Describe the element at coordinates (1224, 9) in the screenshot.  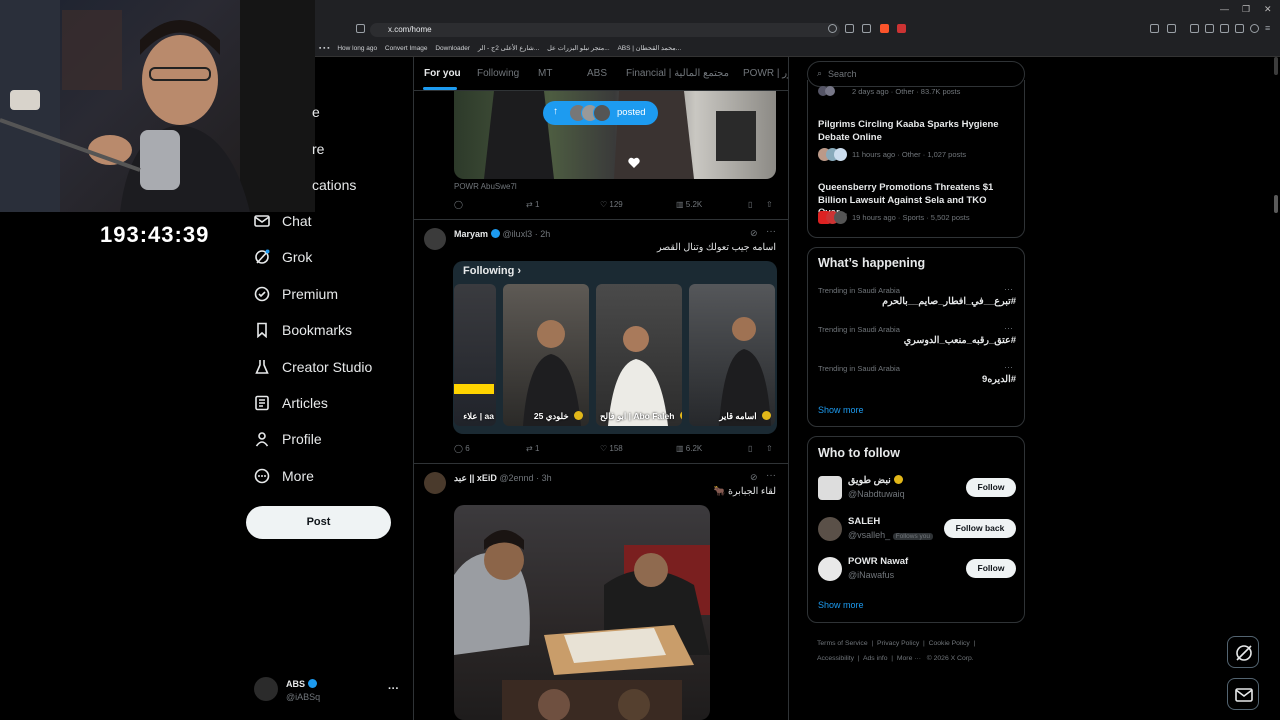
I see `minimize-icon: —` at that location.